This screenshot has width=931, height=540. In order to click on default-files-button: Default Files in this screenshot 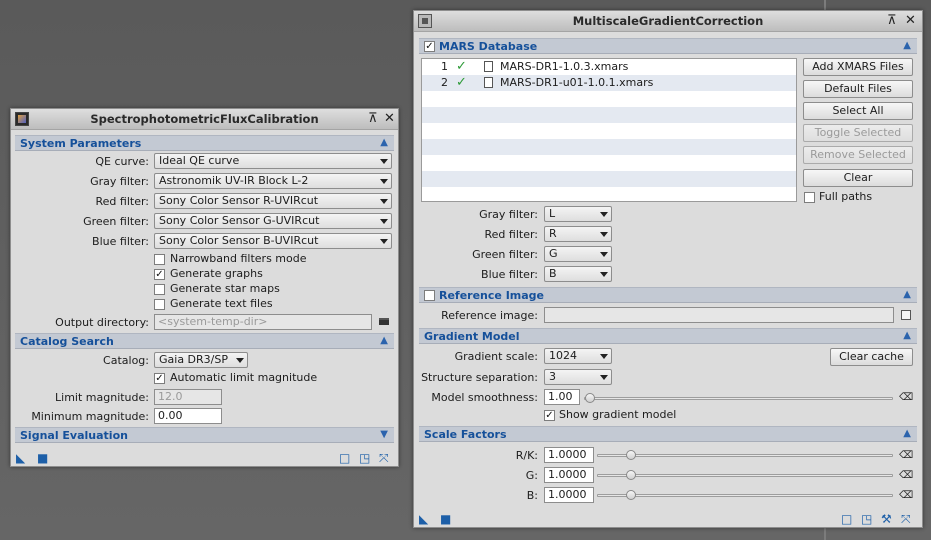, I will do `click(858, 89)`.